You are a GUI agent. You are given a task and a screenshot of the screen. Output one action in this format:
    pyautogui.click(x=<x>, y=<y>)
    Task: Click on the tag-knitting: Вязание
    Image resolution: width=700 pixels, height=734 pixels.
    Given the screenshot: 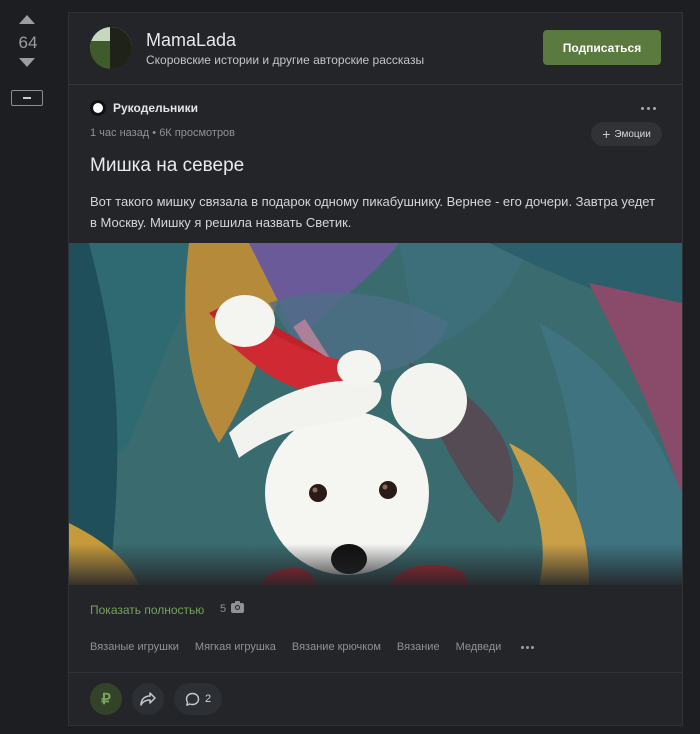 What is the action you would take?
    pyautogui.click(x=418, y=647)
    